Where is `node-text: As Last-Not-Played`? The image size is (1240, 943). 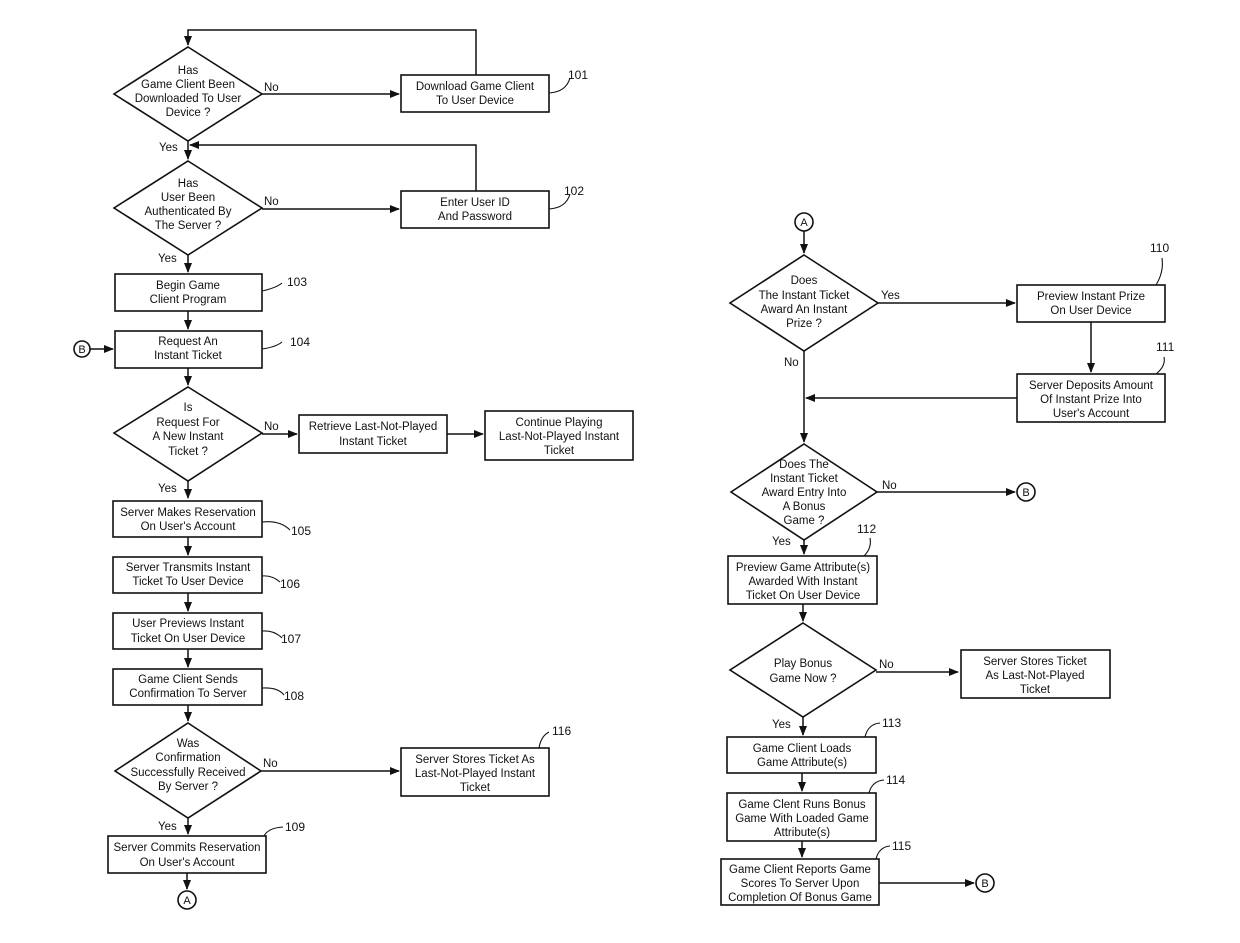 node-text: As Last-Not-Played is located at coordinates (1034, 676).